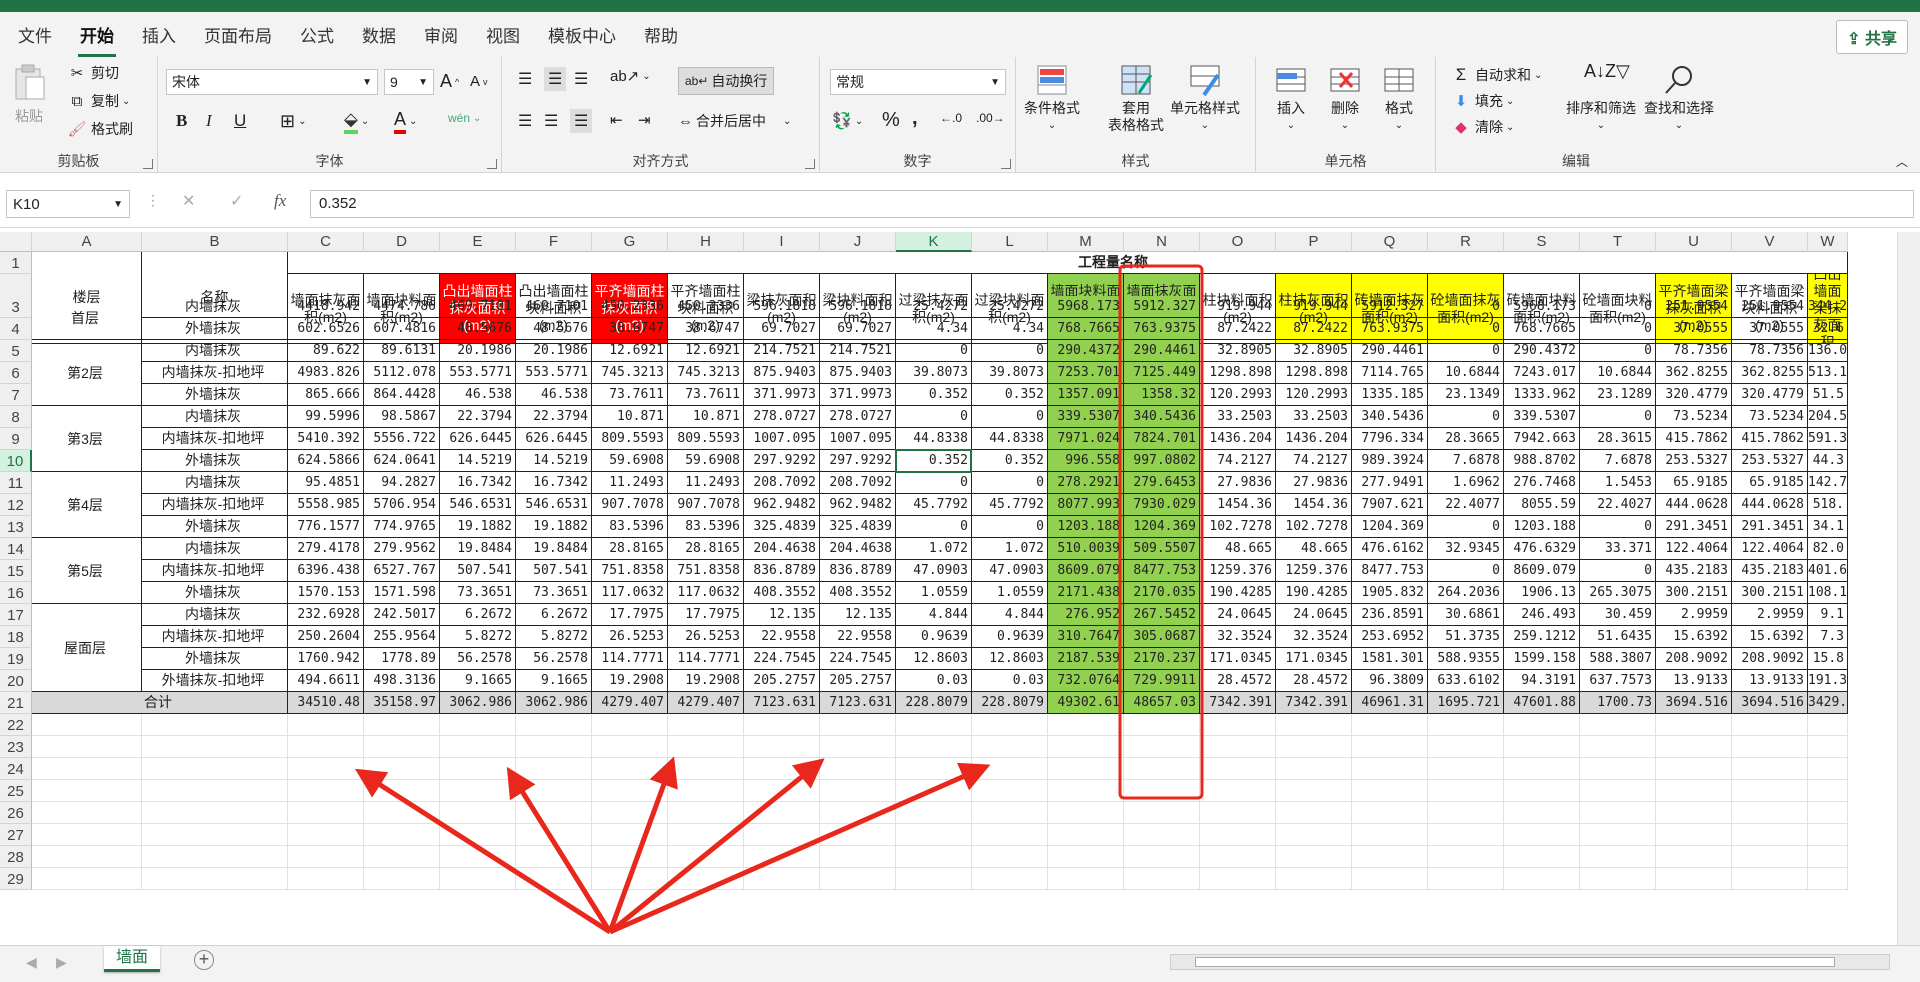  Describe the element at coordinates (1542, 307) in the screenshot. I see `data-cell: 5968.173` at that location.